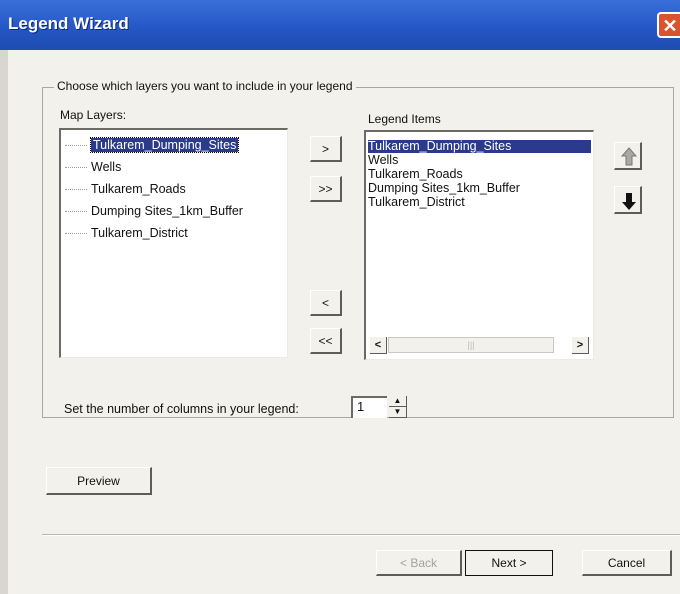  I want to click on legend-item: Tulkarem_Roads, so click(479, 174).